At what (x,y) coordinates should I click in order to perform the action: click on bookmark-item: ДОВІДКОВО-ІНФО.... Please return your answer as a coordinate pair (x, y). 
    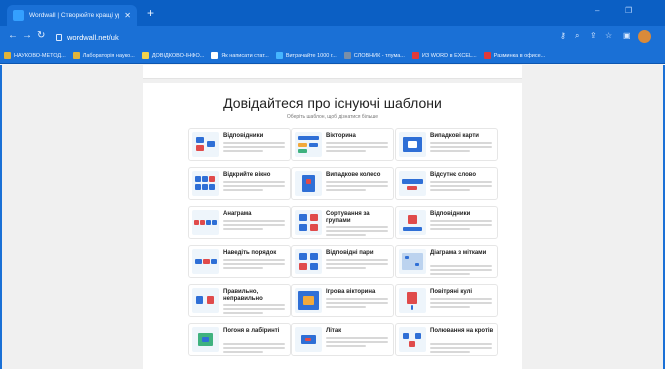
    Looking at the image, I should click on (173, 55).